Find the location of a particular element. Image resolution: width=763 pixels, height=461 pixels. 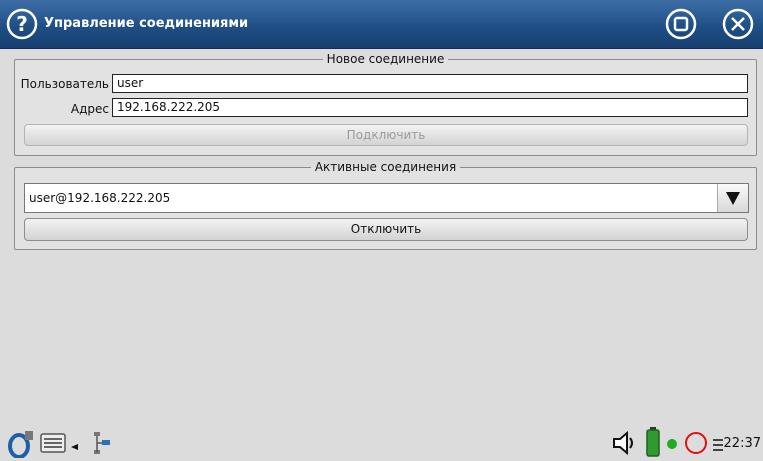

app-logo-icon is located at coordinates (21, 443).